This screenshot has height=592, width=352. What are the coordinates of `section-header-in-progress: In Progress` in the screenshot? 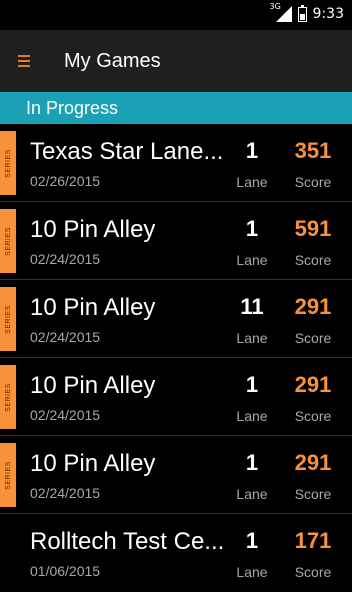 It's located at (176, 108).